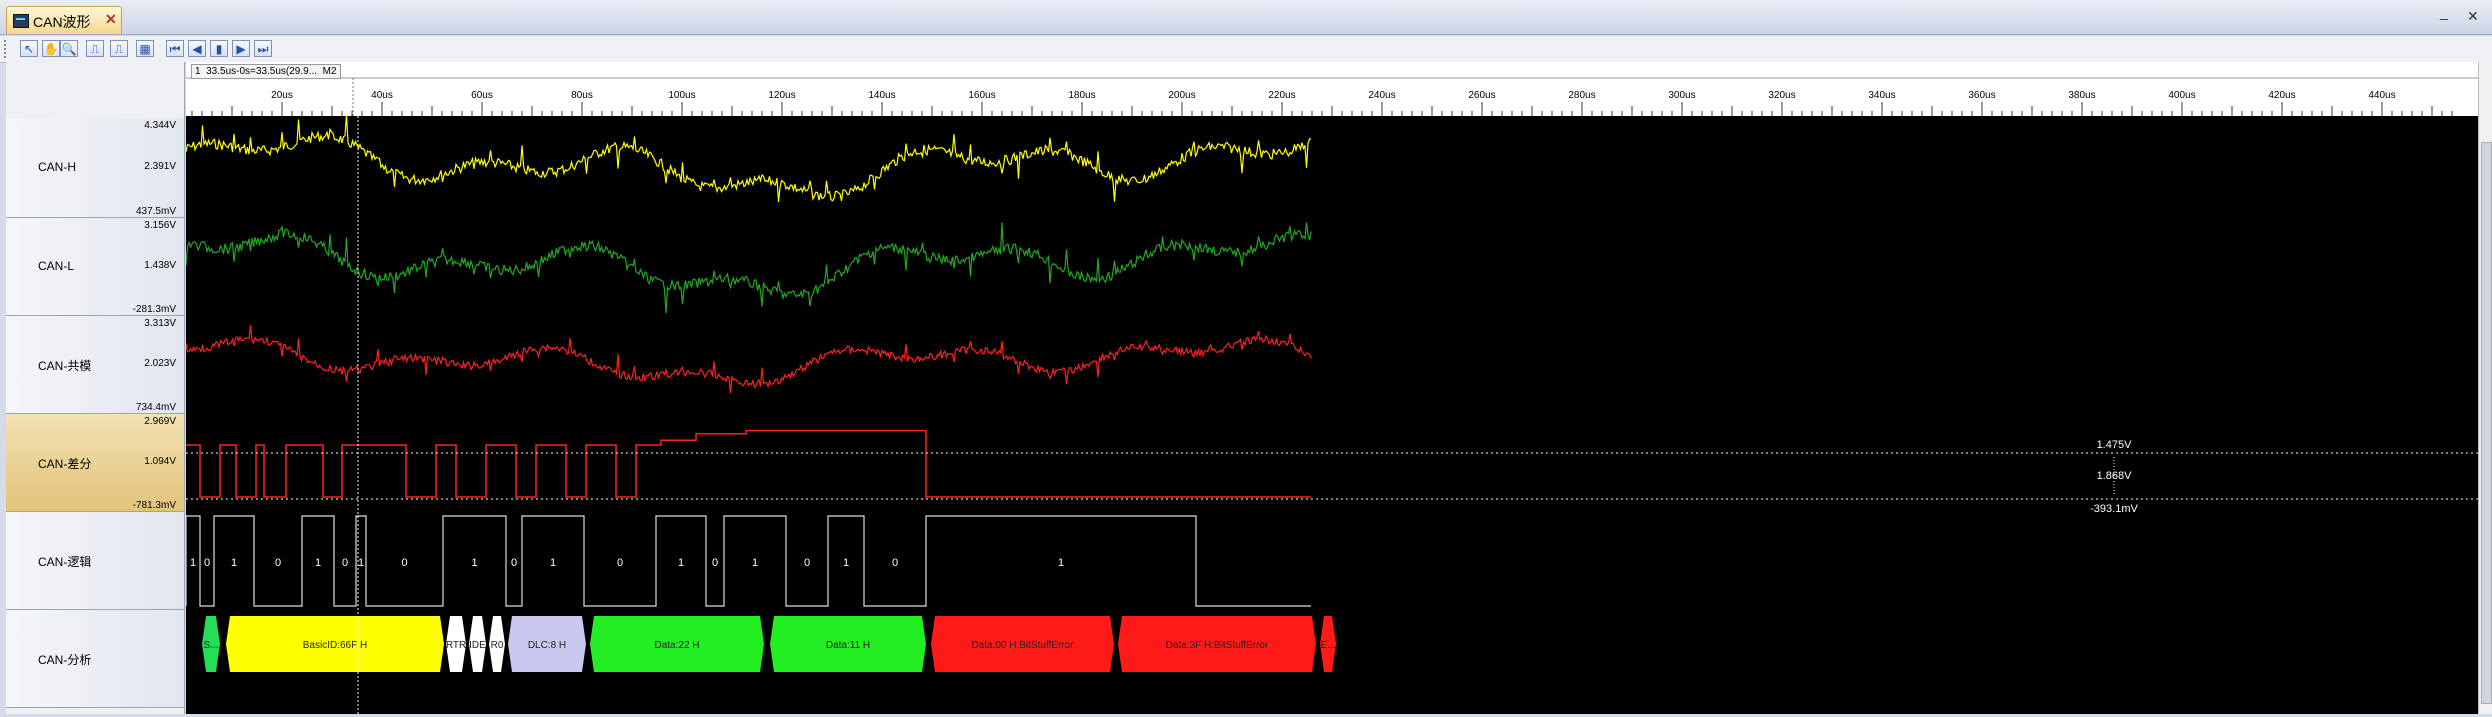 Image resolution: width=2492 pixels, height=717 pixels. I want to click on zoom-tool-button: 🔍, so click(69, 48).